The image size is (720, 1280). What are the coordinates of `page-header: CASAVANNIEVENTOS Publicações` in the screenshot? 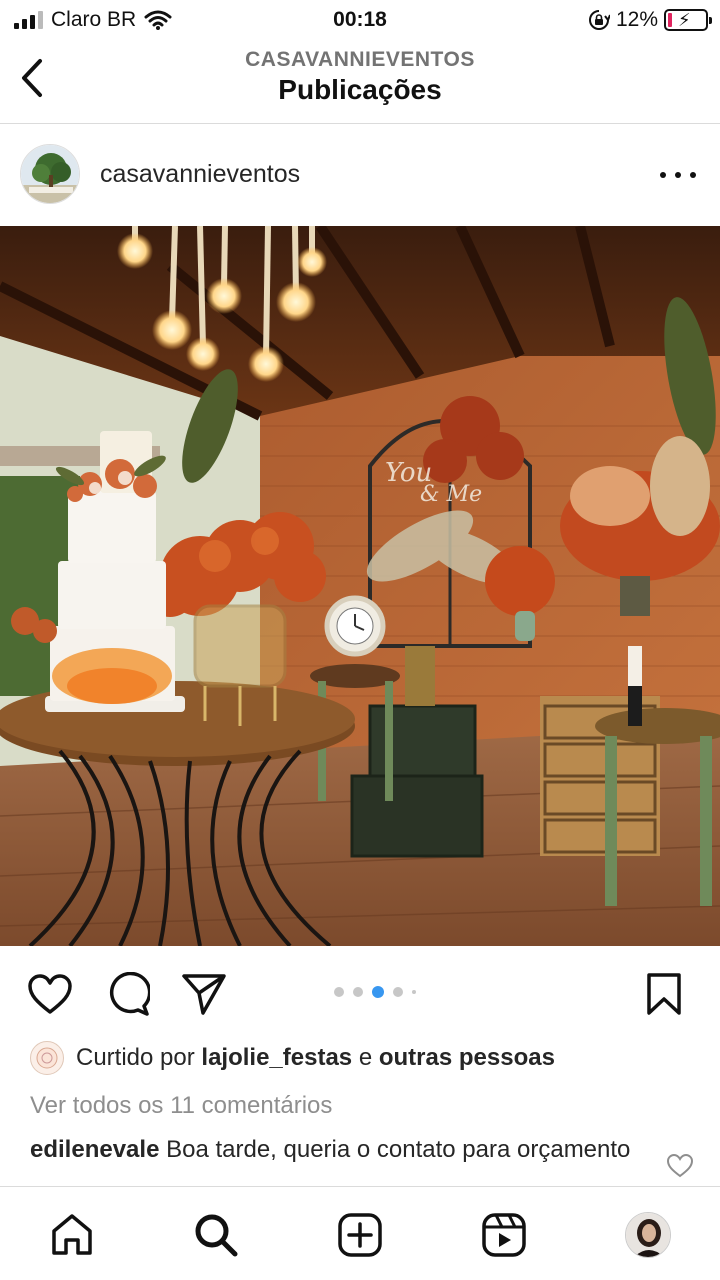 It's located at (360, 82).